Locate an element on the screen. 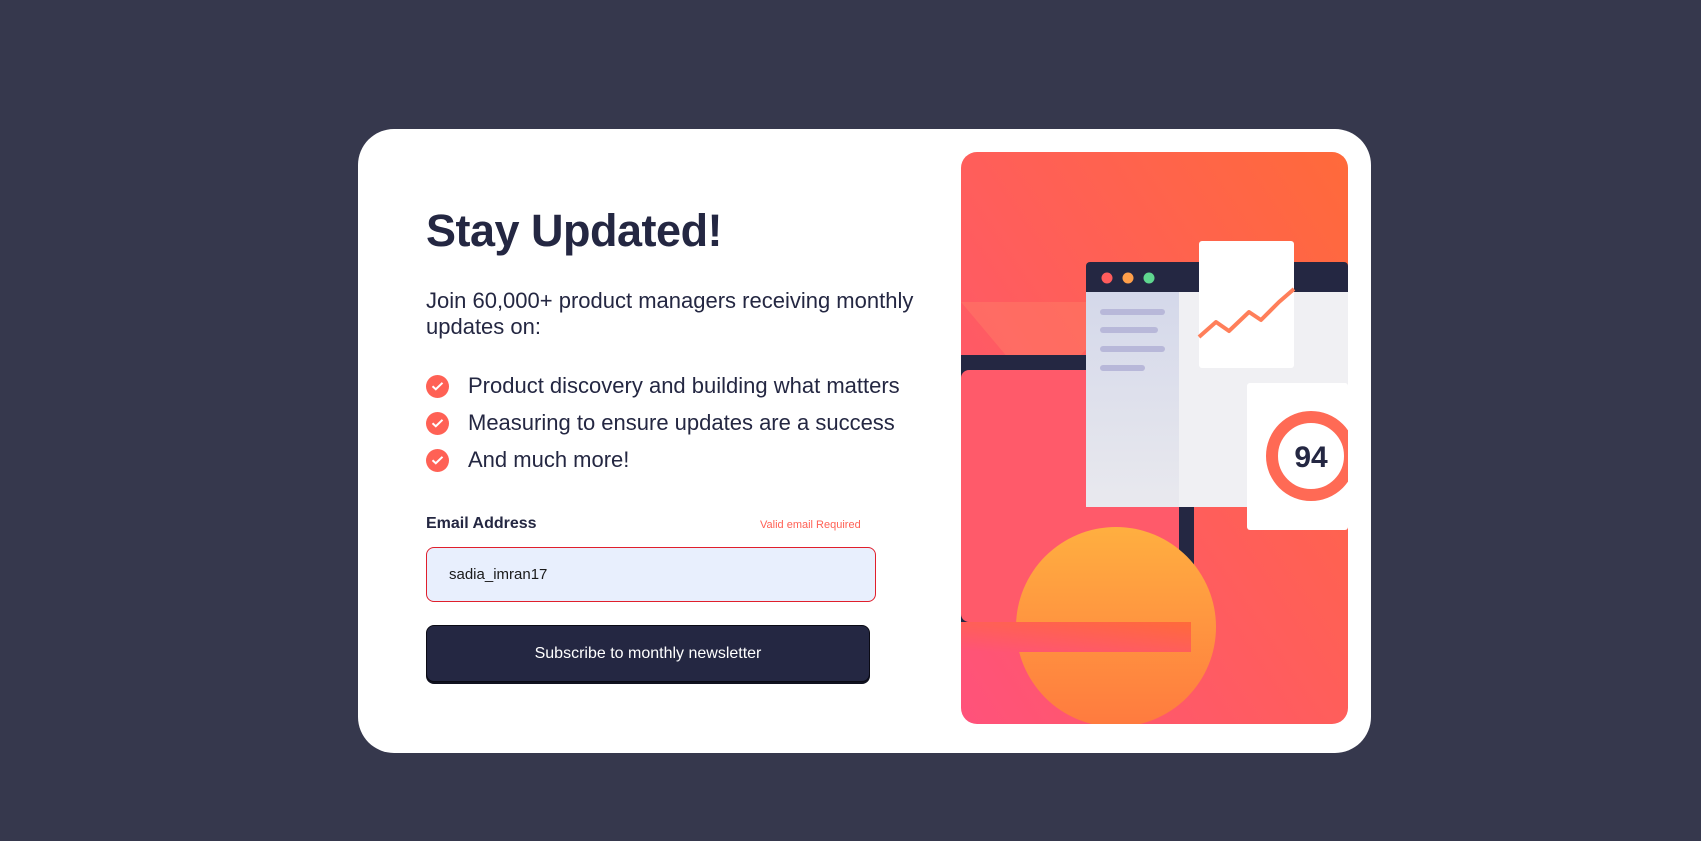 This screenshot has width=1701, height=841. email-label: Email Address is located at coordinates (481, 523).